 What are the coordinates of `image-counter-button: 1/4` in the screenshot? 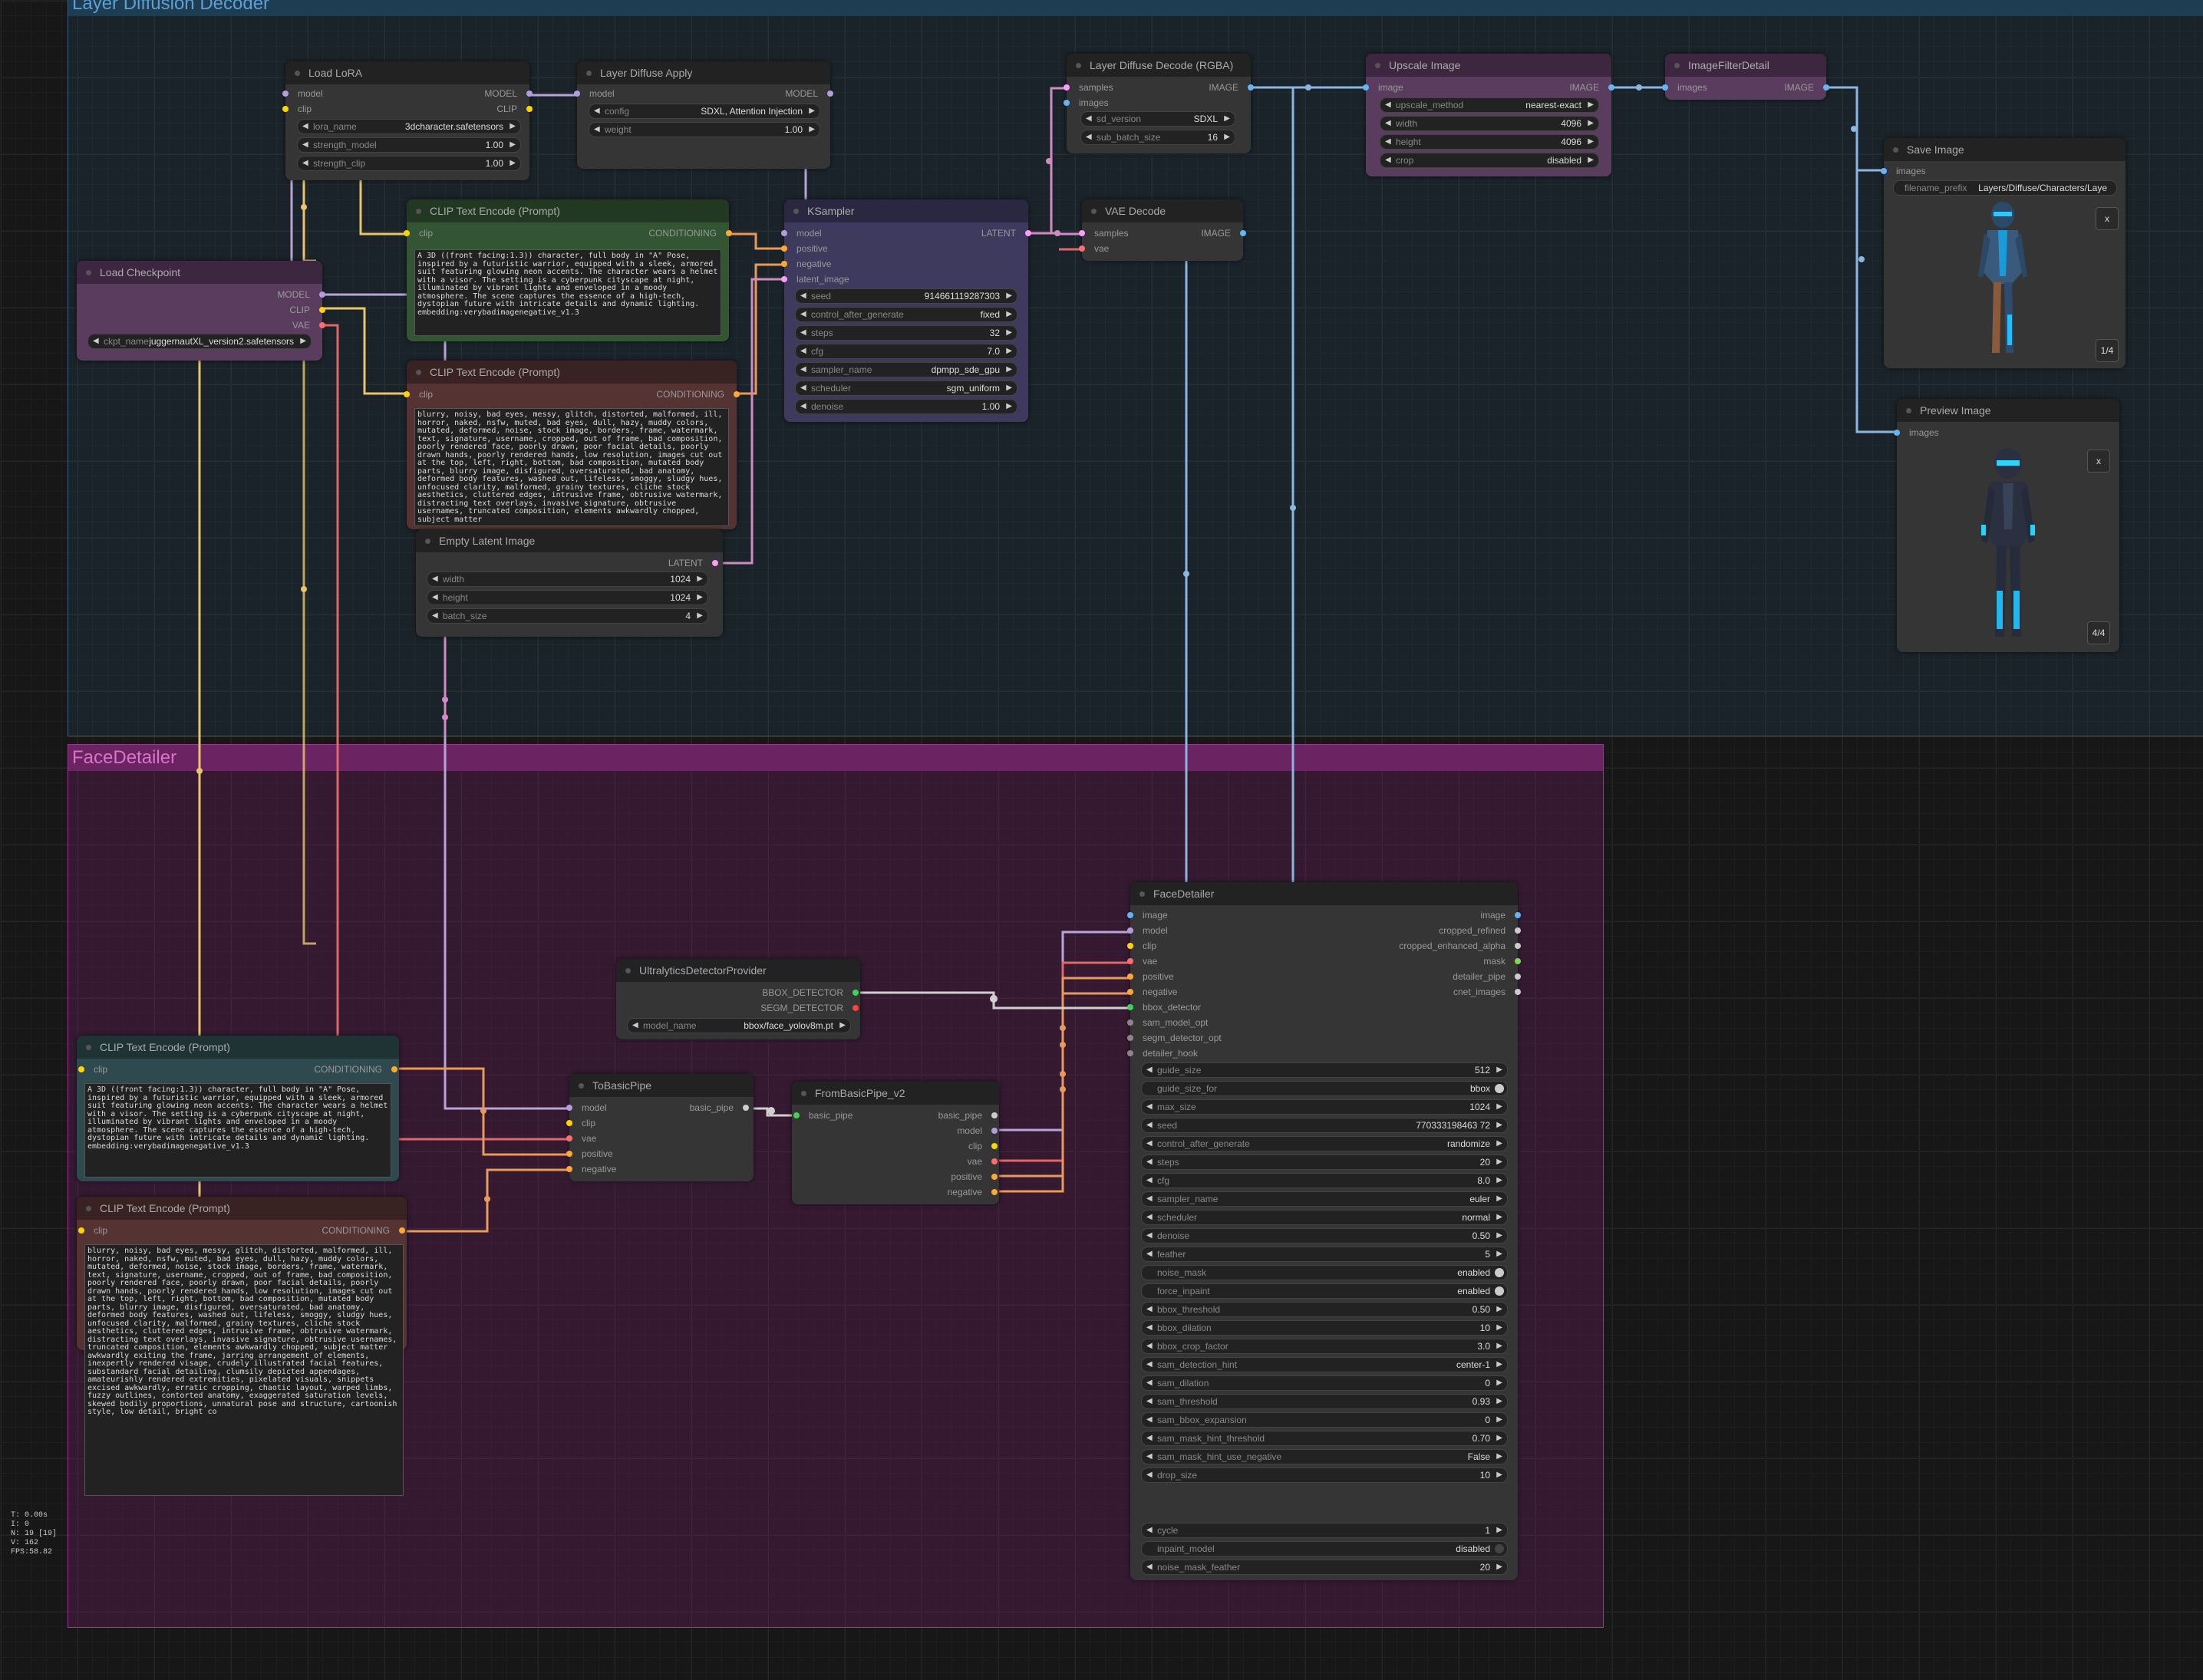 It's located at (2107, 350).